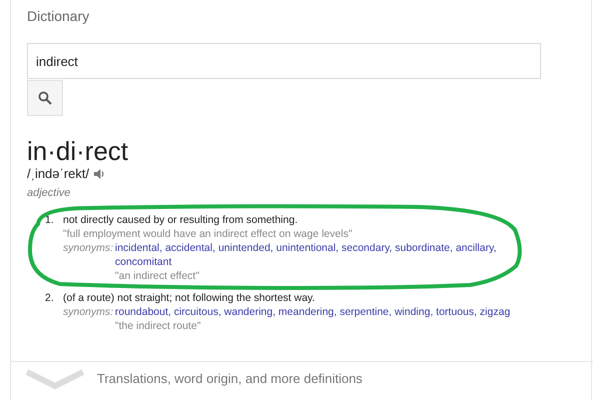 This screenshot has width=600, height=400. I want to click on example-sentence: "the indirect route", so click(158, 326).